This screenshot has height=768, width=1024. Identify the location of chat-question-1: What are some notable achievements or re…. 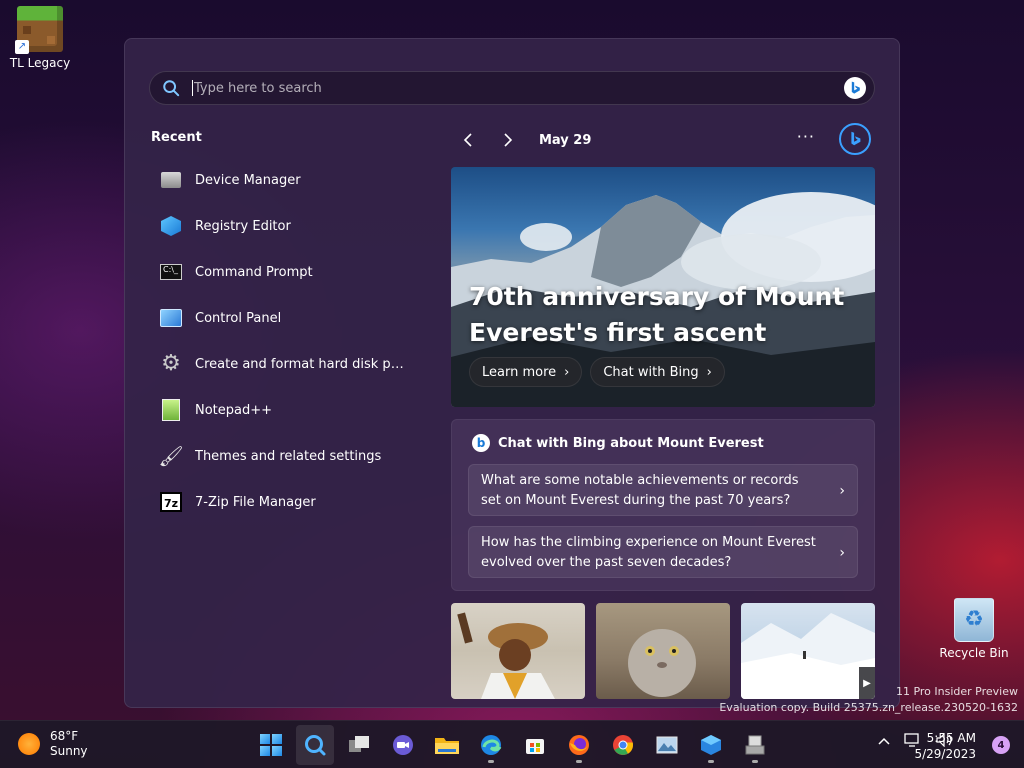
(663, 490).